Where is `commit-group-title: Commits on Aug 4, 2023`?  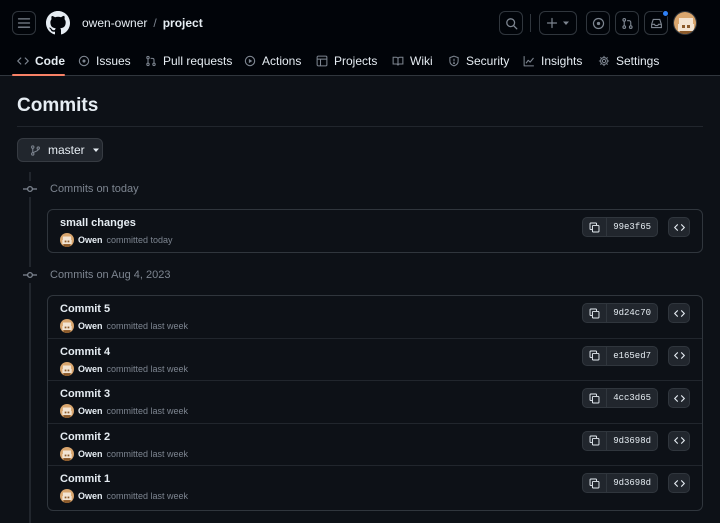
commit-group-title: Commits on Aug 4, 2023 is located at coordinates (110, 275).